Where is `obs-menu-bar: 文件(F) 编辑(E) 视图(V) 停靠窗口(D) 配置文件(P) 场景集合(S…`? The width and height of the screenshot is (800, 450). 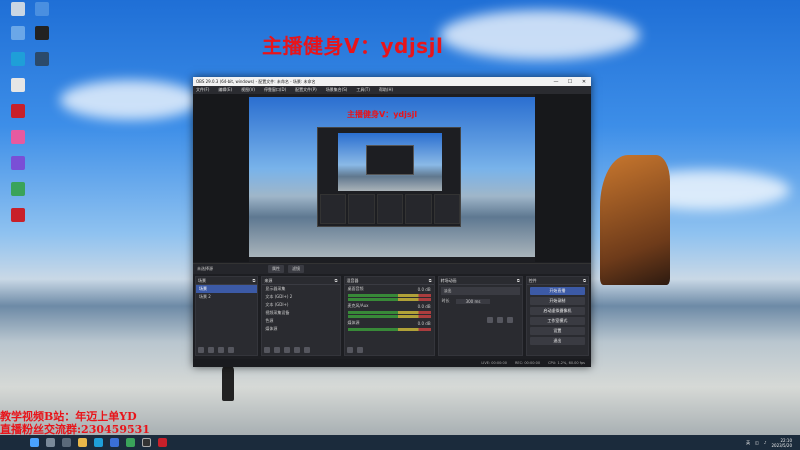
obs-menu-bar: 文件(F) 编辑(E) 视图(V) 停靠窗口(D) 配置文件(P) 场景集合(S… is located at coordinates (392, 90).